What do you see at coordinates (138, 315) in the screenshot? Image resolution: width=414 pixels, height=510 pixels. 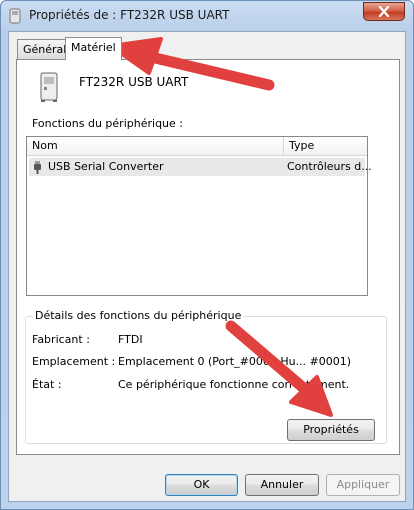 I see `function-details-title: Détails des fonctions du périphérique` at bounding box center [138, 315].